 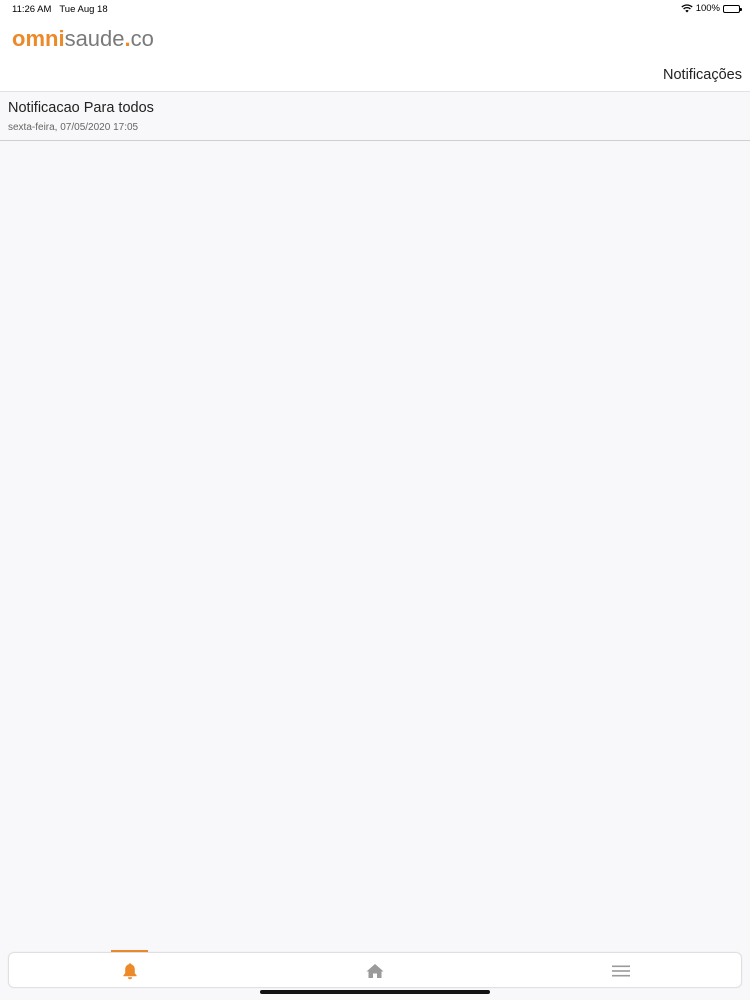 What do you see at coordinates (142, 38) in the screenshot?
I see `logo-co: co` at bounding box center [142, 38].